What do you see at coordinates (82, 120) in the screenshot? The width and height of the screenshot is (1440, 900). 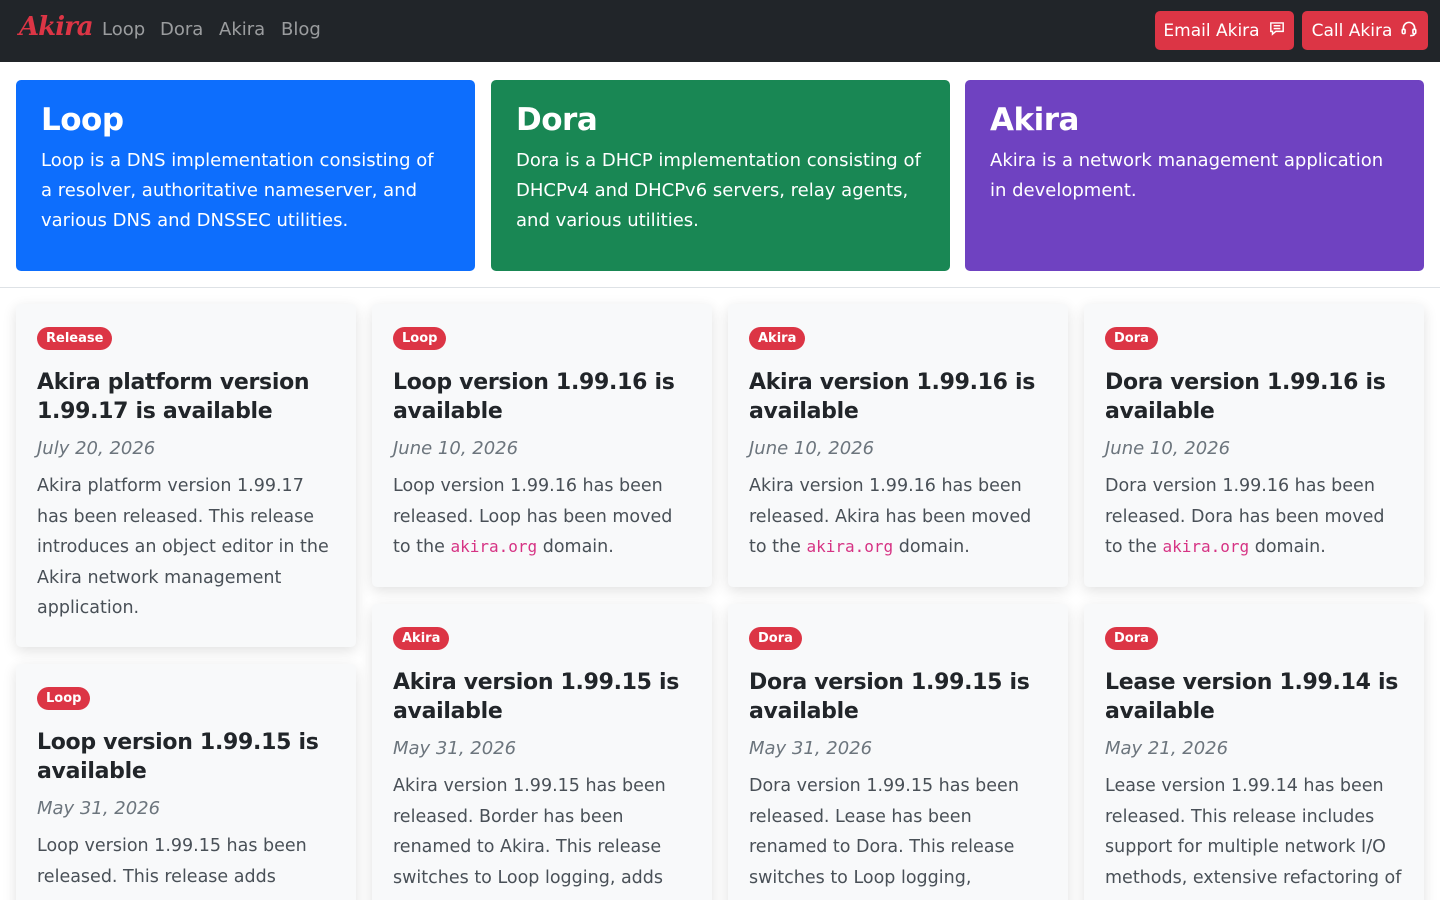 I see `hero-title: Loop` at bounding box center [82, 120].